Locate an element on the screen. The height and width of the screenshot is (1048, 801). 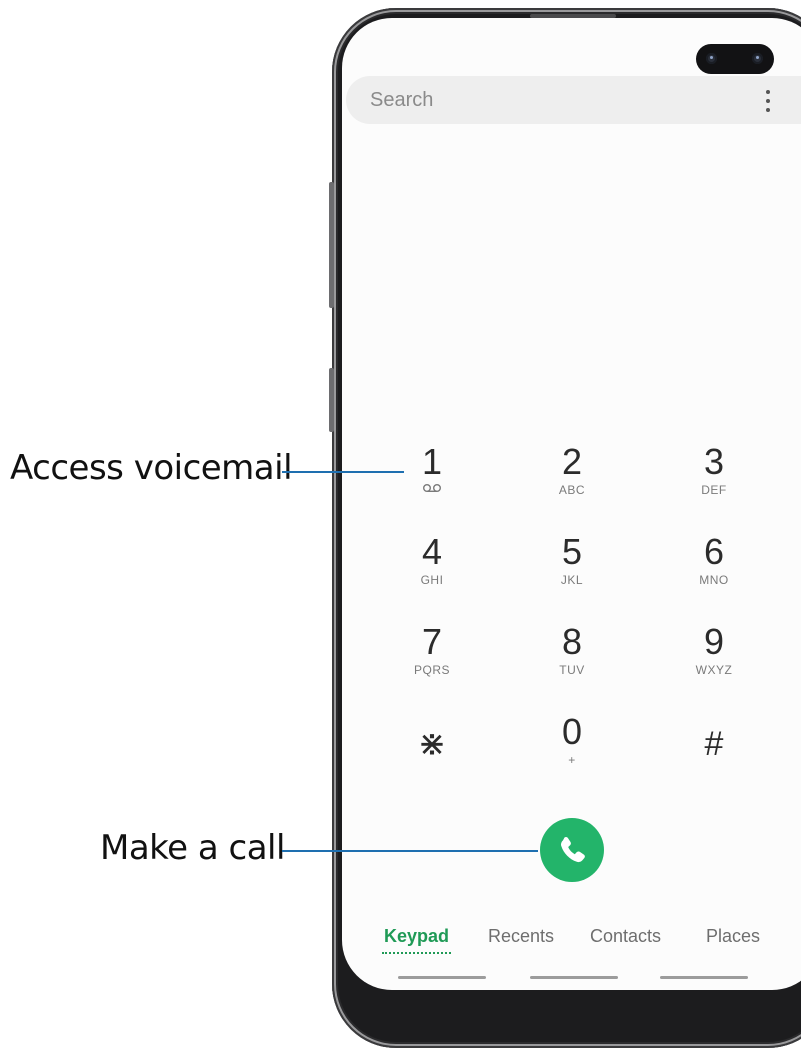
key-7: 7 PQRS is located at coordinates (432, 651).